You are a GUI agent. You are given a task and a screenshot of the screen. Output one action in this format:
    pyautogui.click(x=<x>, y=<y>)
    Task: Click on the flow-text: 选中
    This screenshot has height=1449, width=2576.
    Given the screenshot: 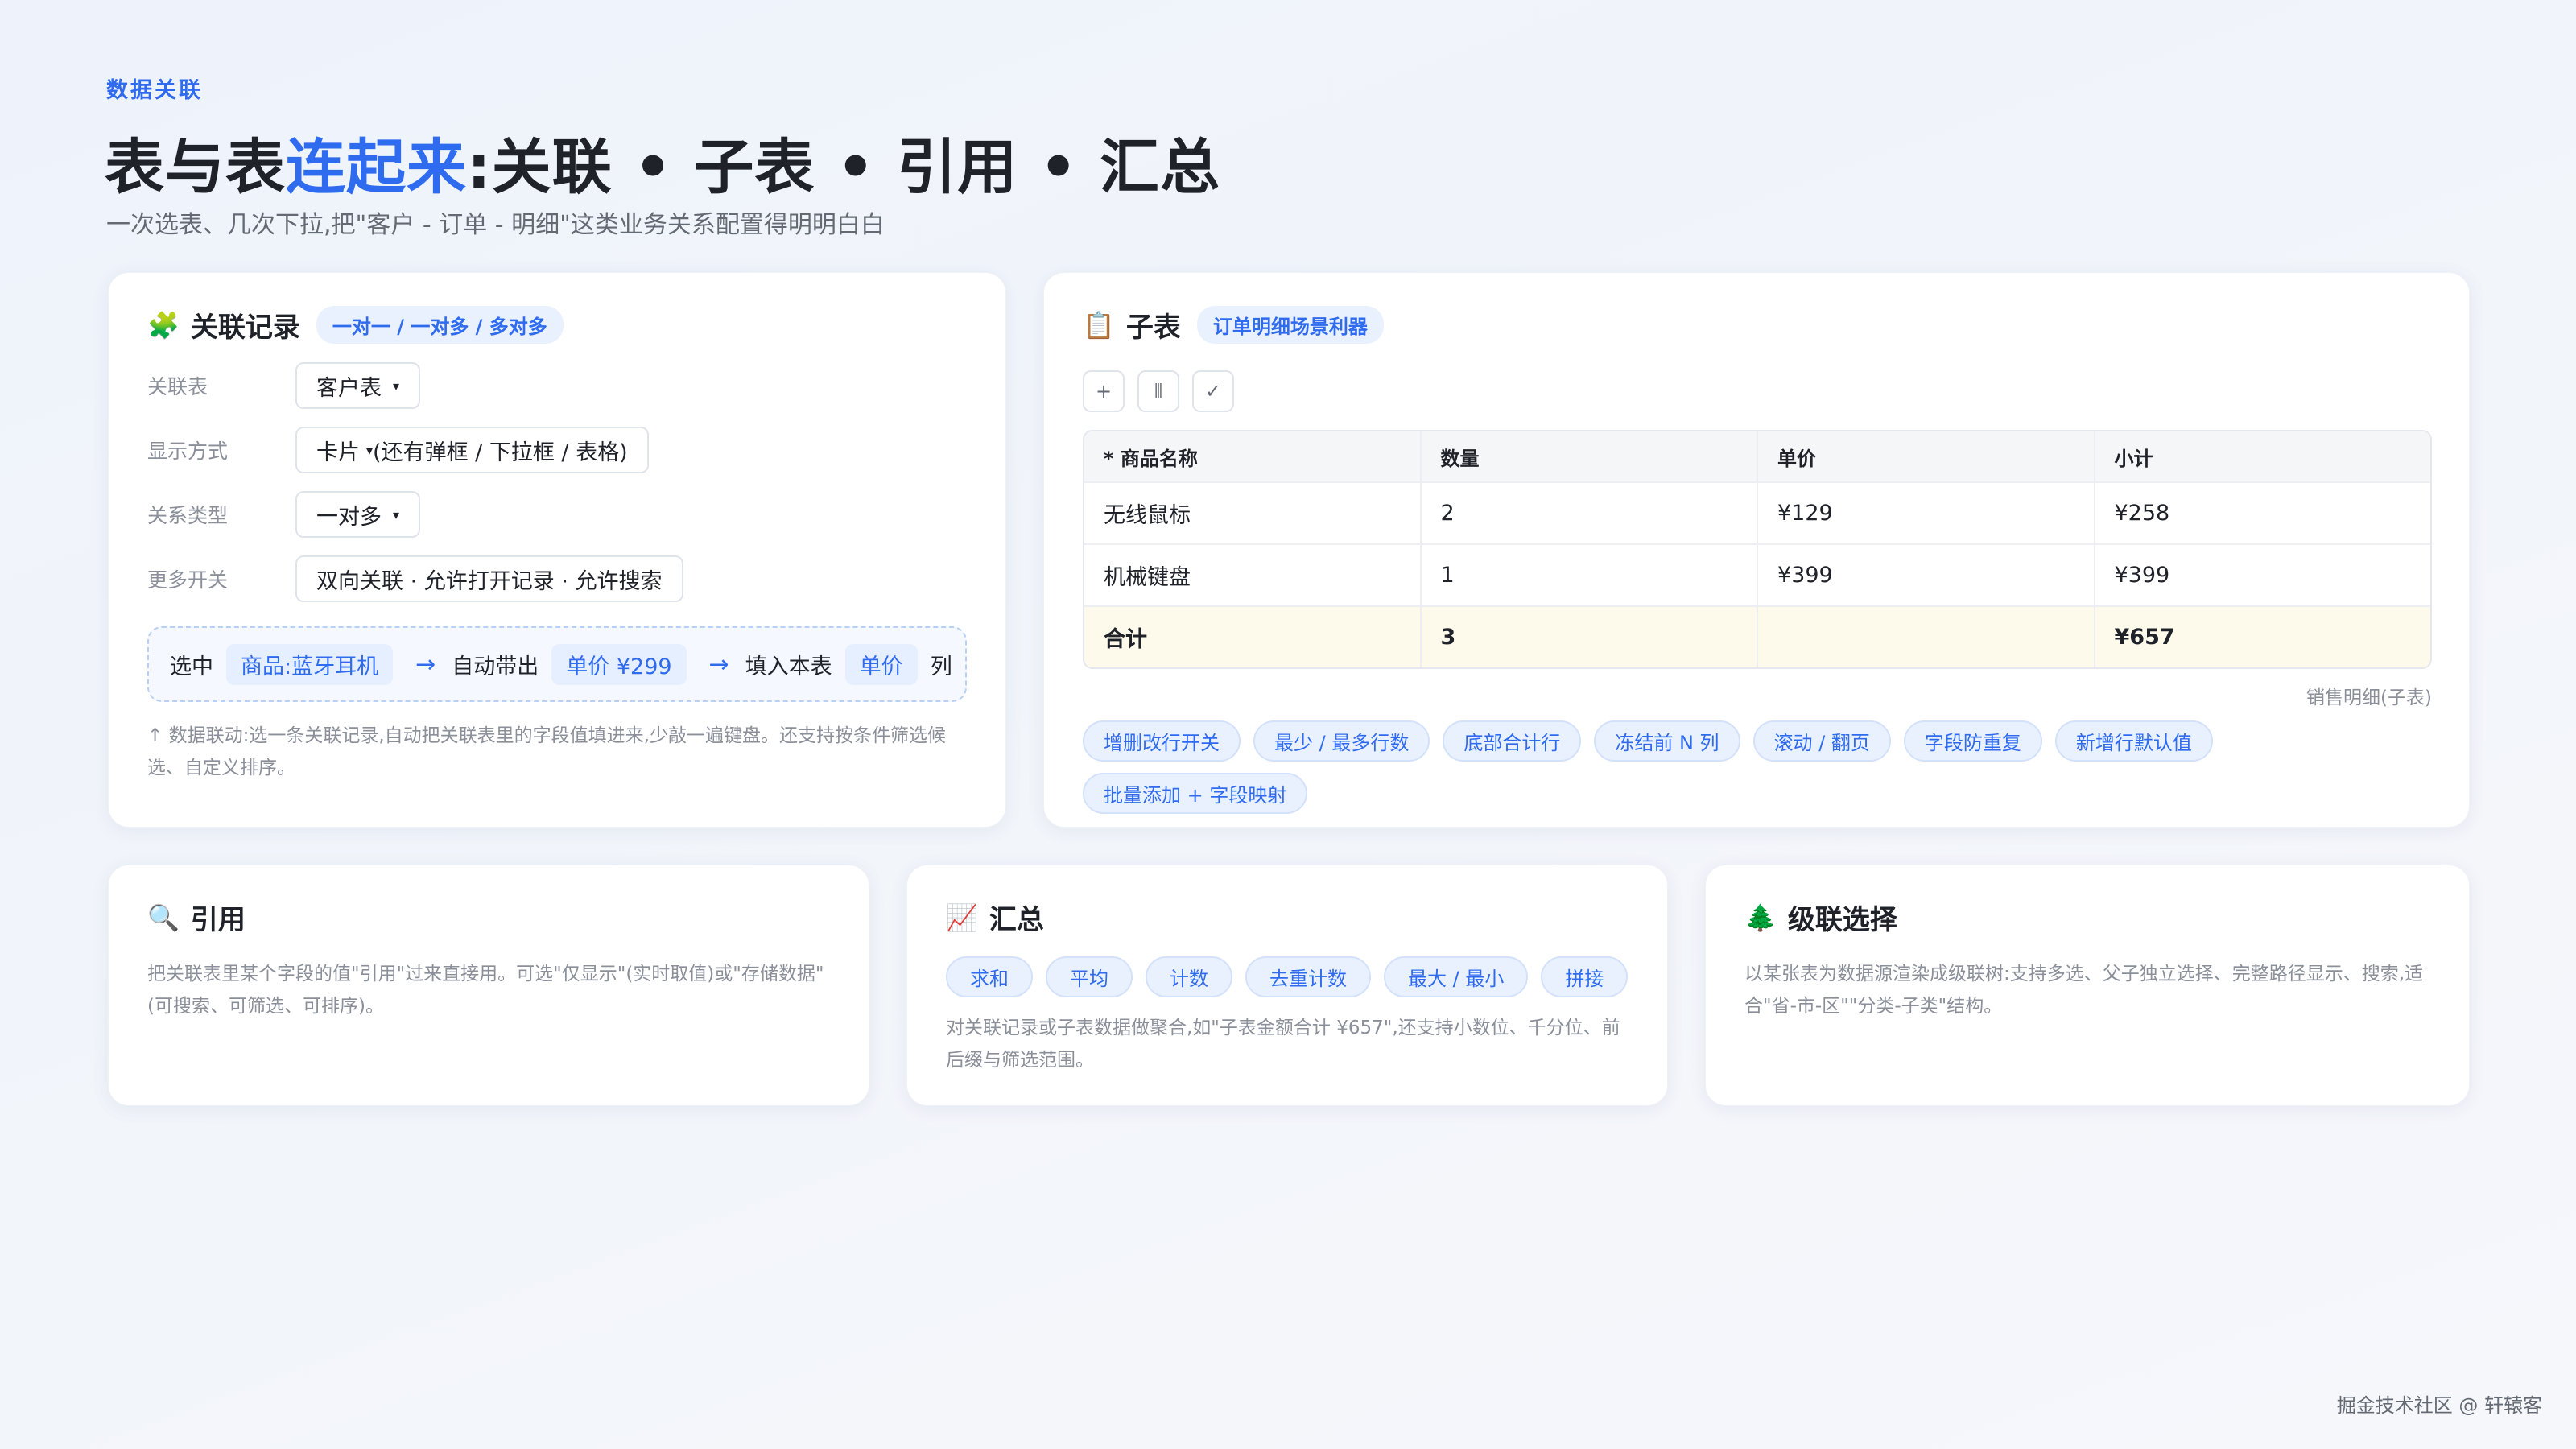 What is the action you would take?
    pyautogui.click(x=191, y=666)
    